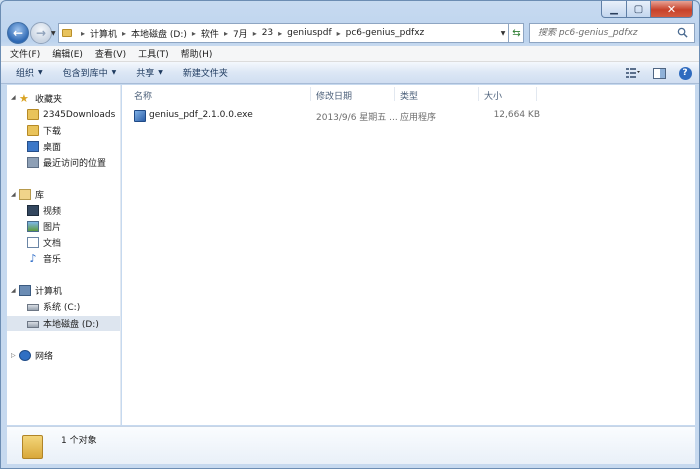 This screenshot has width=700, height=469. Describe the element at coordinates (25, 355) in the screenshot. I see `network-icon` at that location.